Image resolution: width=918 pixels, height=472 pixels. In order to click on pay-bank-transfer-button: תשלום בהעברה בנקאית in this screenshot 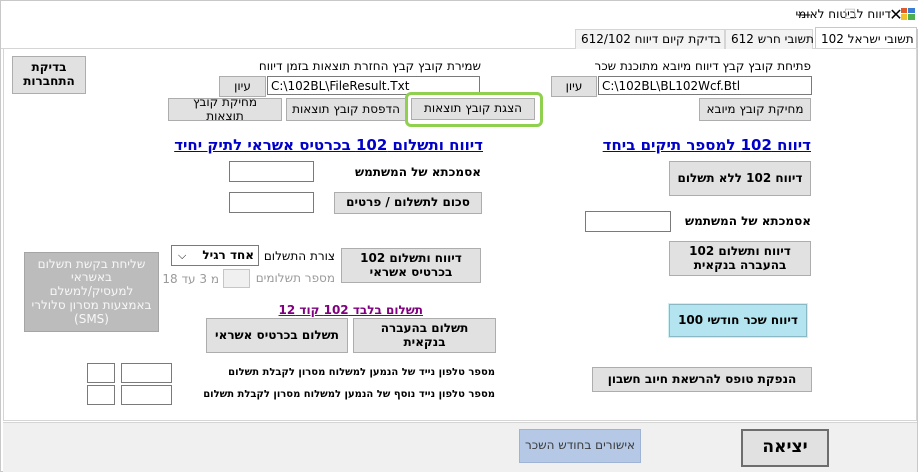, I will do `click(424, 335)`.